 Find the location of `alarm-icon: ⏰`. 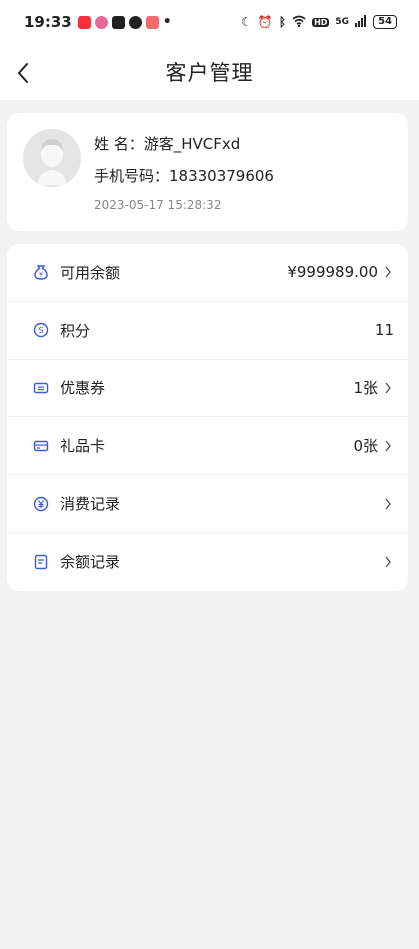

alarm-icon: ⏰ is located at coordinates (265, 22).